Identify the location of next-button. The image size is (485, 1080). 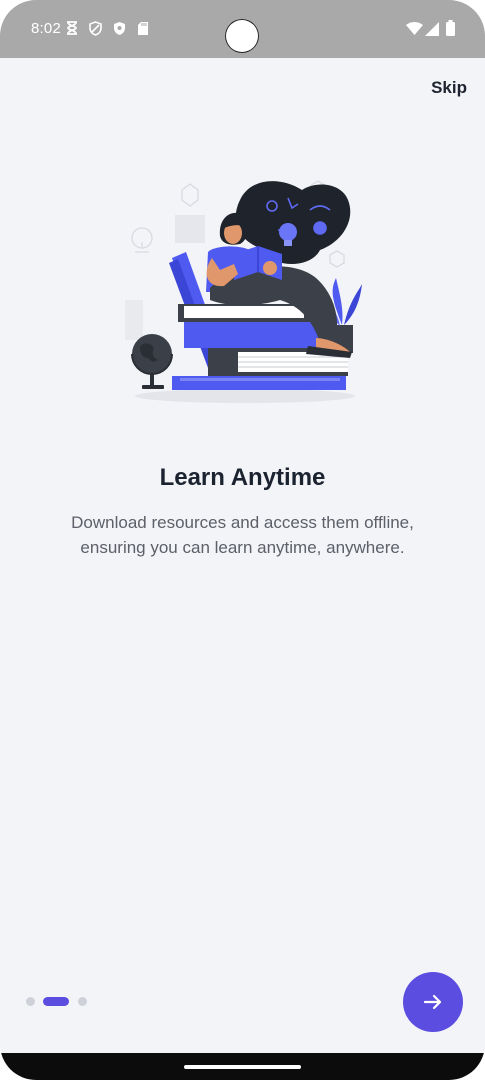
(433, 1002).